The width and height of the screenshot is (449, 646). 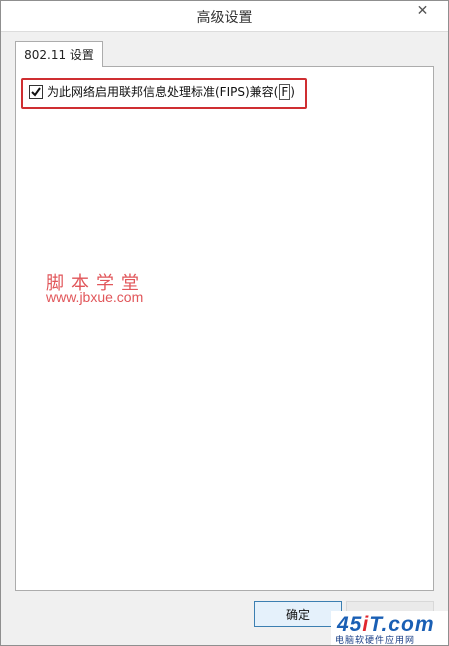 What do you see at coordinates (422, 11) in the screenshot?
I see `close-icon: ✕` at bounding box center [422, 11].